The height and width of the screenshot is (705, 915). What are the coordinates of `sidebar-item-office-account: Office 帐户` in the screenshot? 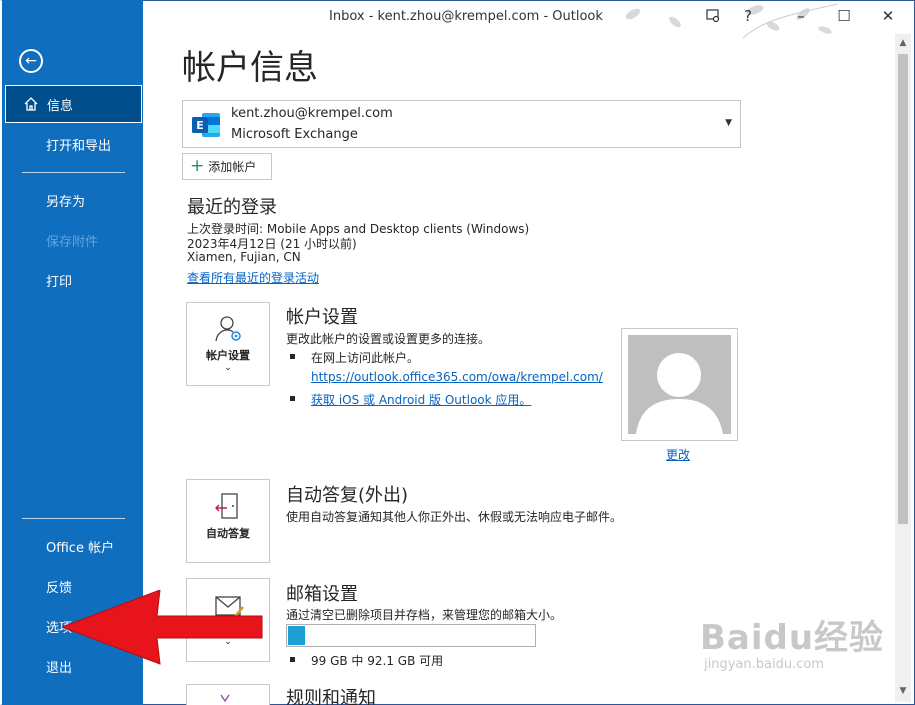 It's located at (72, 546).